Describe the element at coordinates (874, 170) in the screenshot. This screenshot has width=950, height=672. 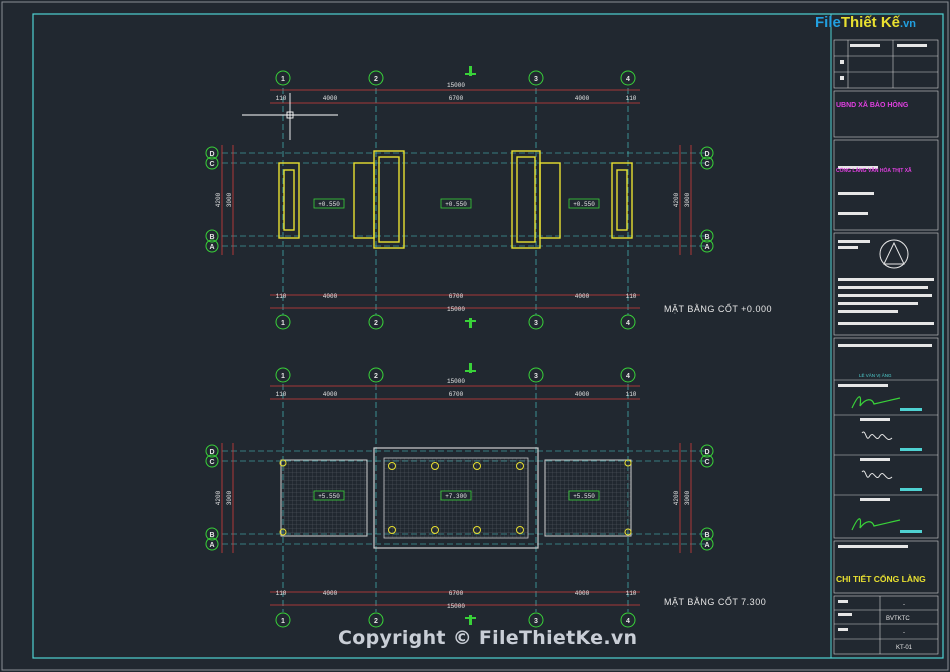
I see `project-name: CỔNG LÀNG VĂN HÓA THỊT XÃ` at that location.